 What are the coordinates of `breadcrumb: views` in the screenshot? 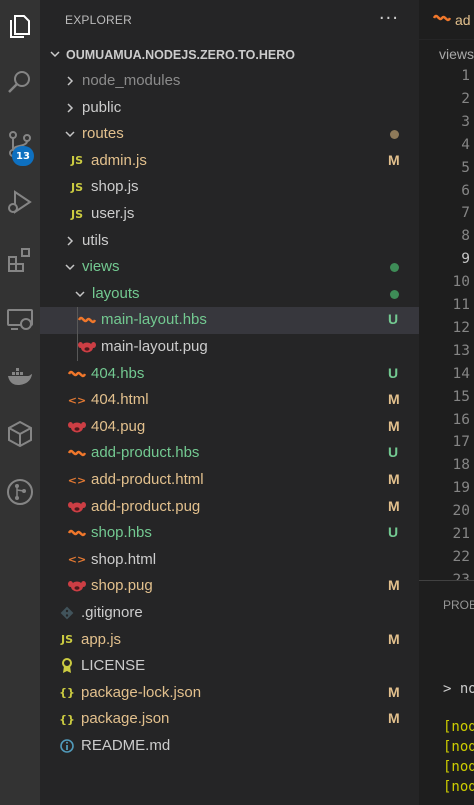 It's located at (456, 54).